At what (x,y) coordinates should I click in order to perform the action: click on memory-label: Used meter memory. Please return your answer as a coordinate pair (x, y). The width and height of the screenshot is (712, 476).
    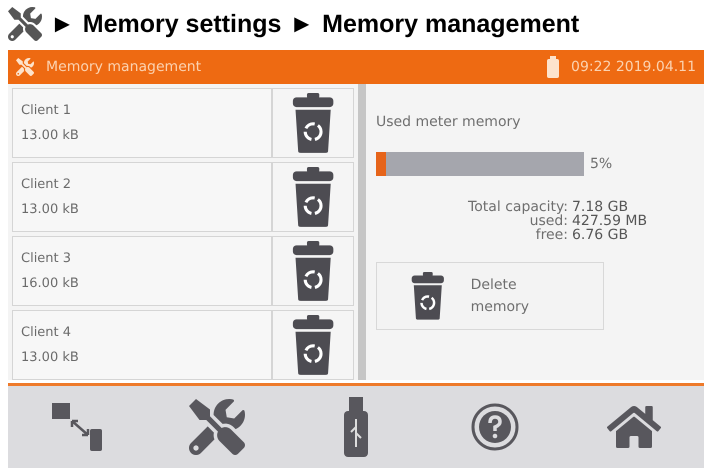
    Looking at the image, I should click on (449, 122).